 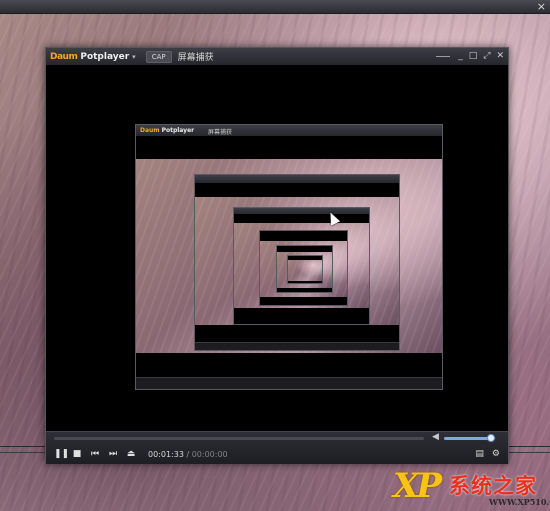 What do you see at coordinates (460, 56) in the screenshot?
I see `minimize-icon: _` at bounding box center [460, 56].